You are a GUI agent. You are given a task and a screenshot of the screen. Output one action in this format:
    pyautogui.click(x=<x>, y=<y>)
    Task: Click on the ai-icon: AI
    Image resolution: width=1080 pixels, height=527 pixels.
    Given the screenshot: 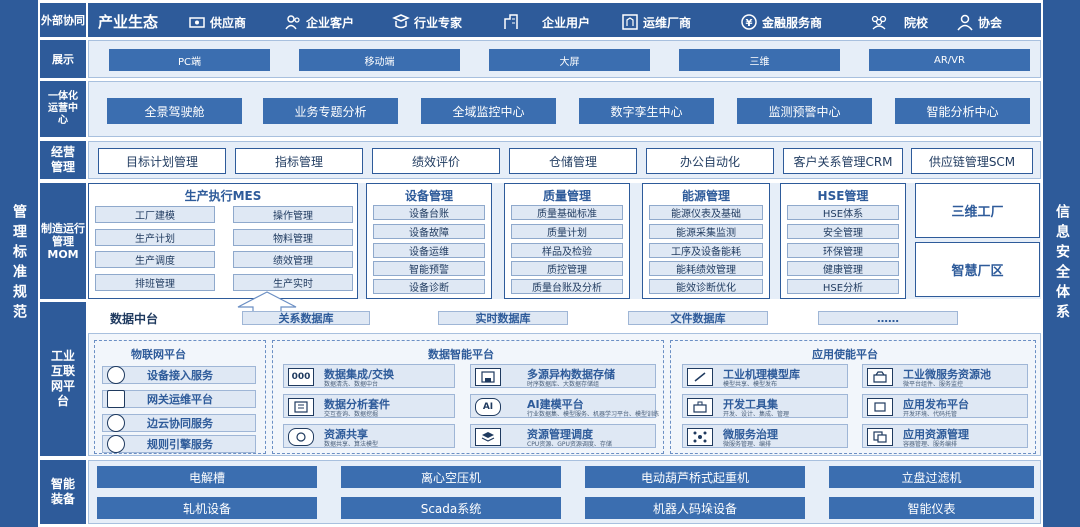 What is the action you would take?
    pyautogui.click(x=488, y=407)
    